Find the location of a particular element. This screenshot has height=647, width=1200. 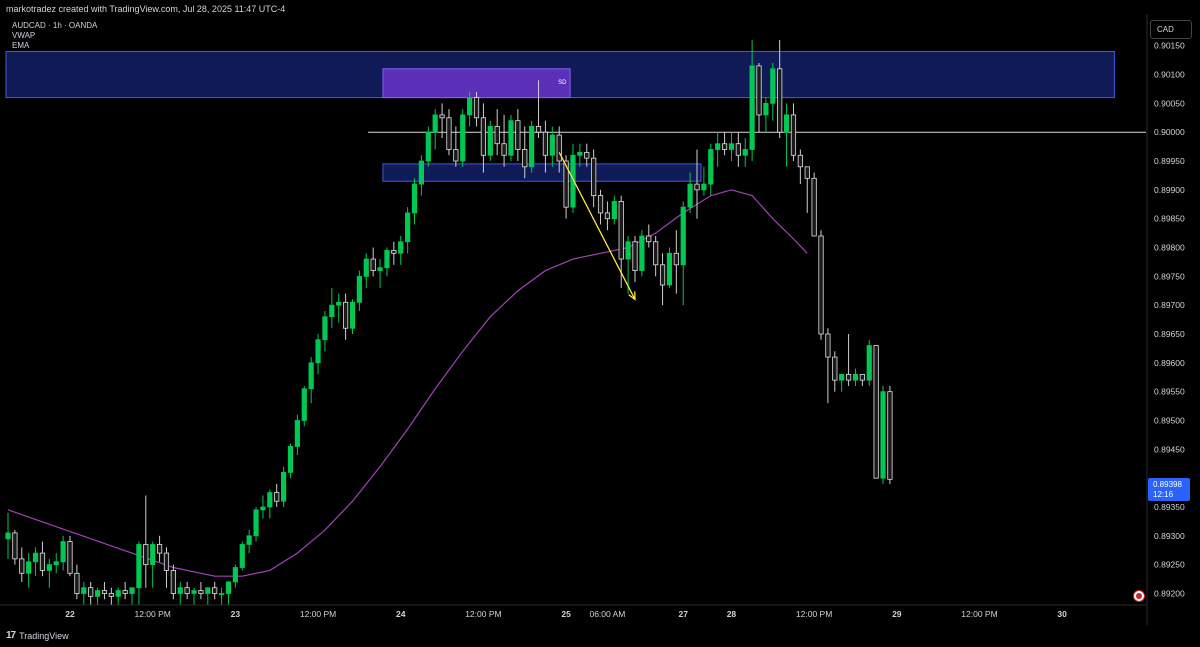

time-tick: 27 is located at coordinates (683, 614).